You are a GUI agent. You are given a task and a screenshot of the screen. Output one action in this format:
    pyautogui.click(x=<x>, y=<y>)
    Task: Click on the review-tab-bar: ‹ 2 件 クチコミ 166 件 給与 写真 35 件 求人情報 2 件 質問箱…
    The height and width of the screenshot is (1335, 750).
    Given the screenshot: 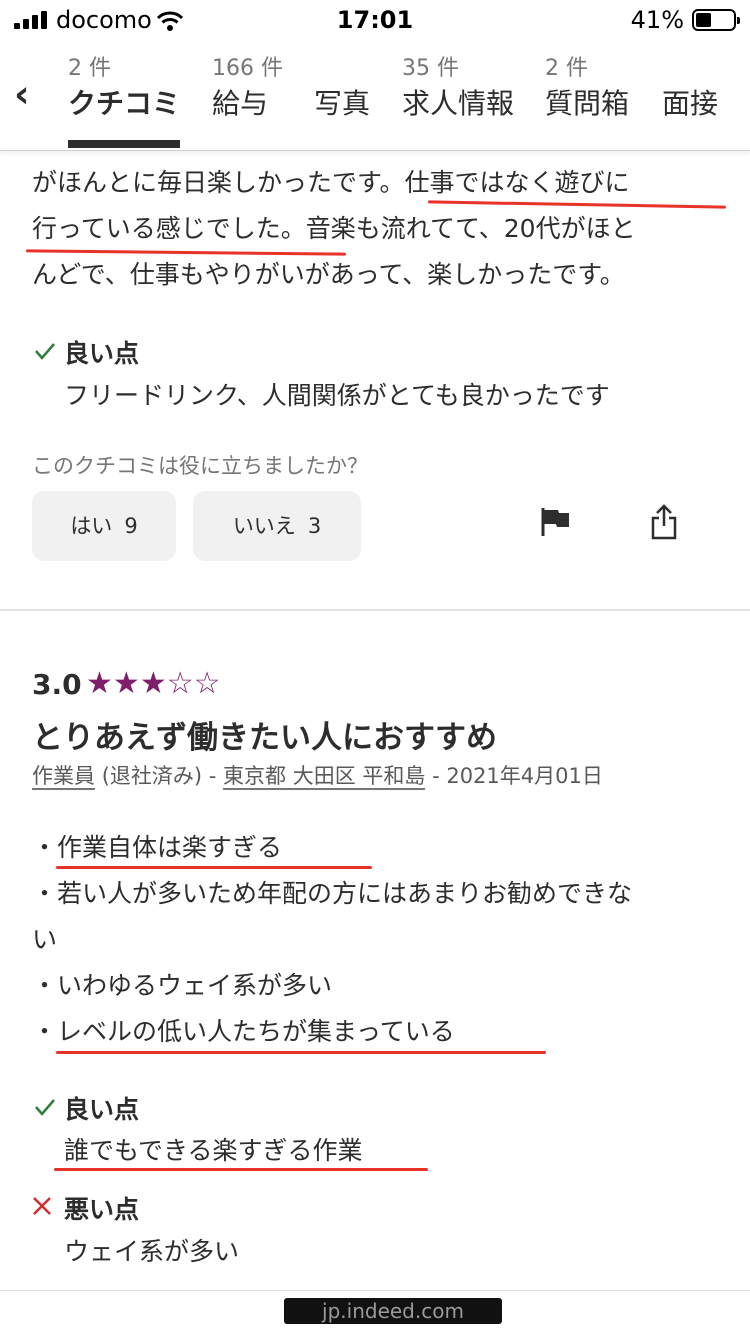 What is the action you would take?
    pyautogui.click(x=375, y=95)
    